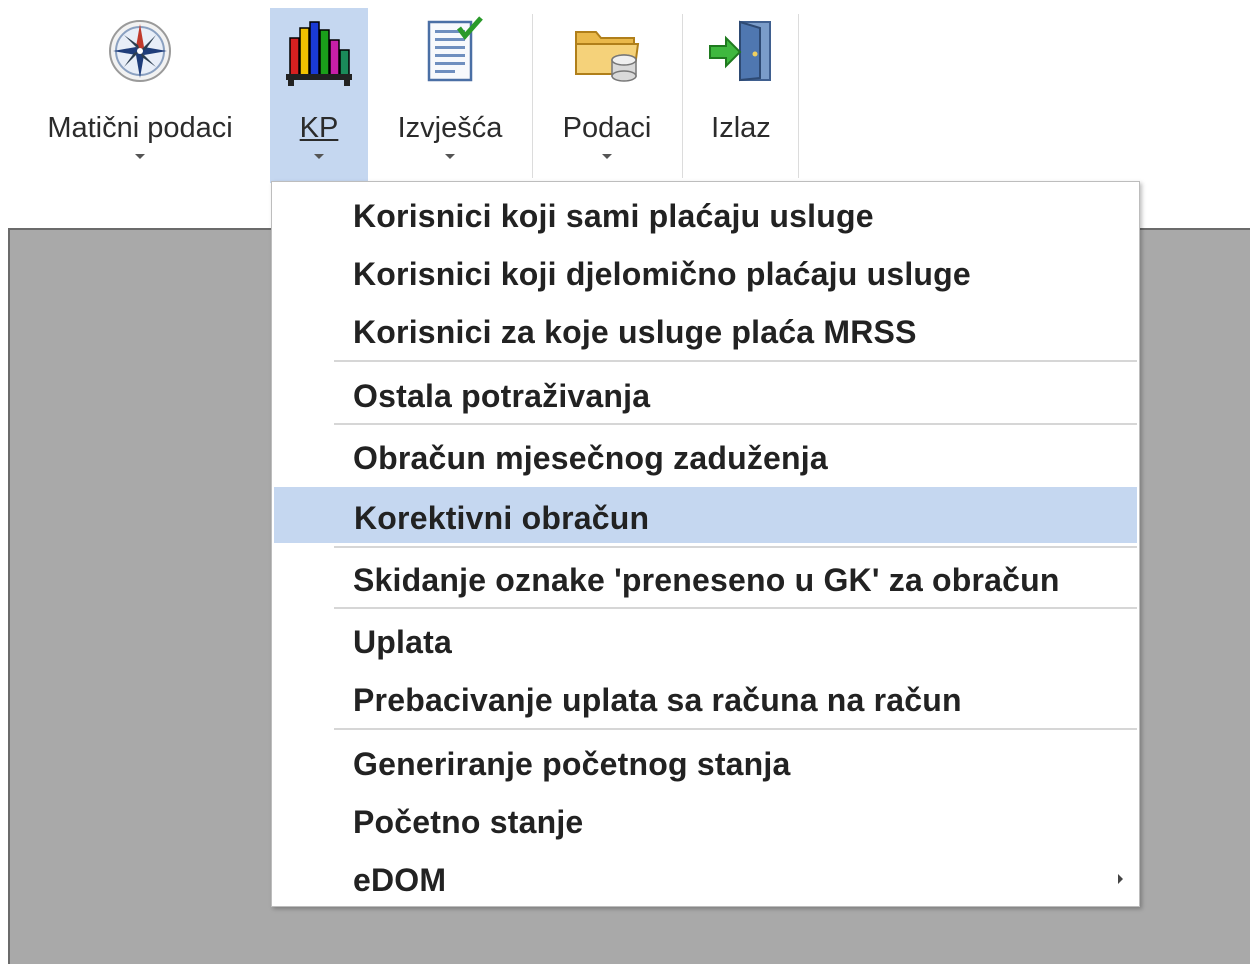 This screenshot has height=964, width=1250. What do you see at coordinates (1120, 879) in the screenshot?
I see `submenu-arrow-icon` at bounding box center [1120, 879].